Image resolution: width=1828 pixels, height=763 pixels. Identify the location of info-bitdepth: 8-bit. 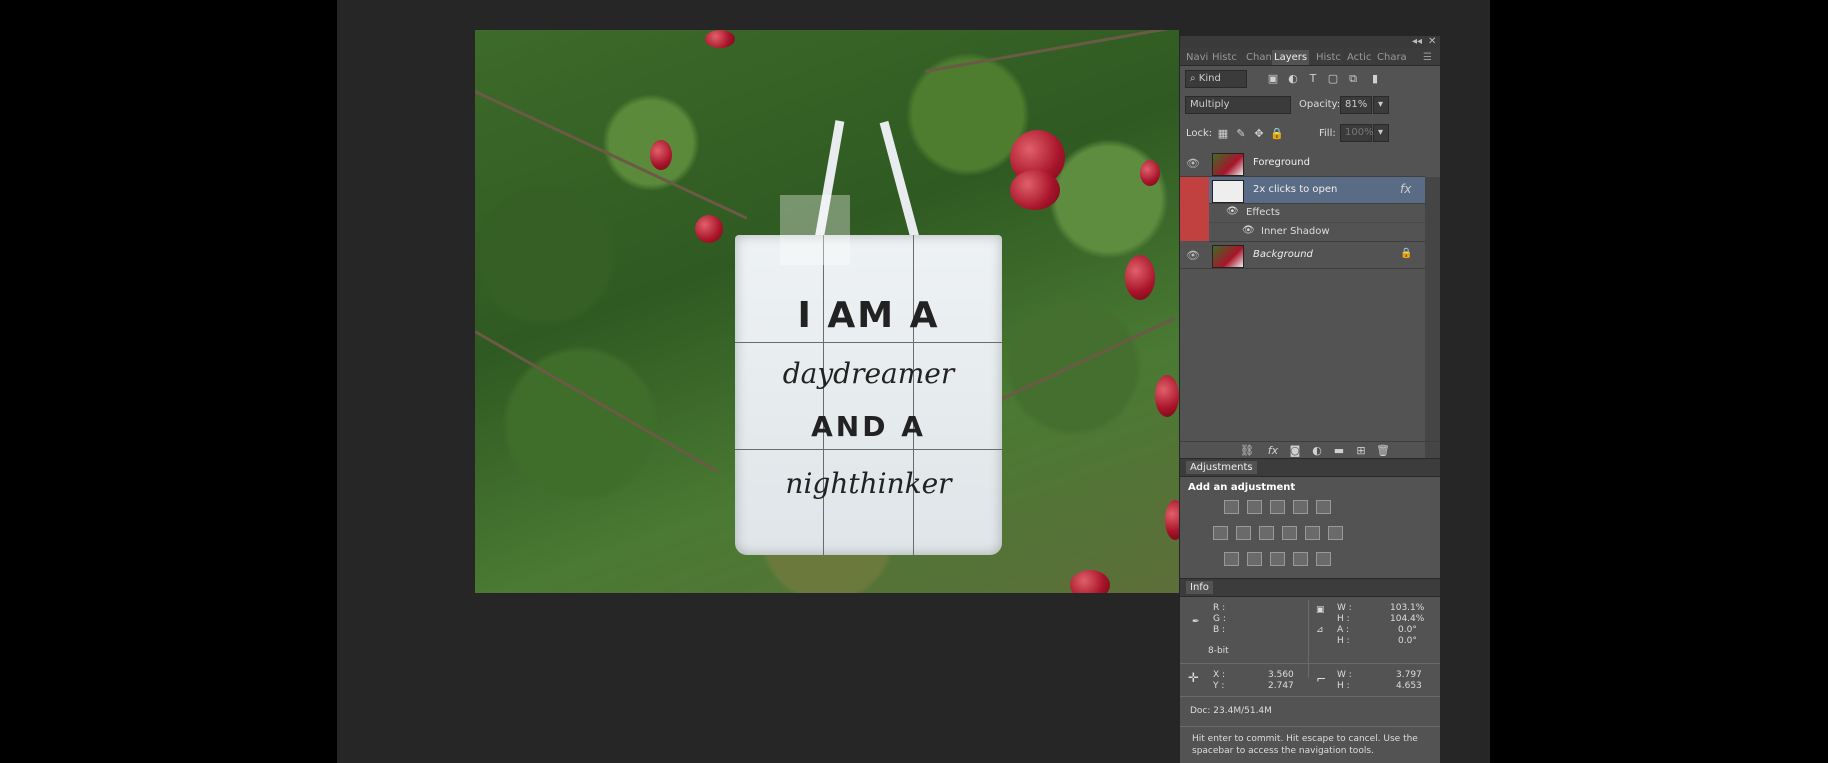
(1218, 651).